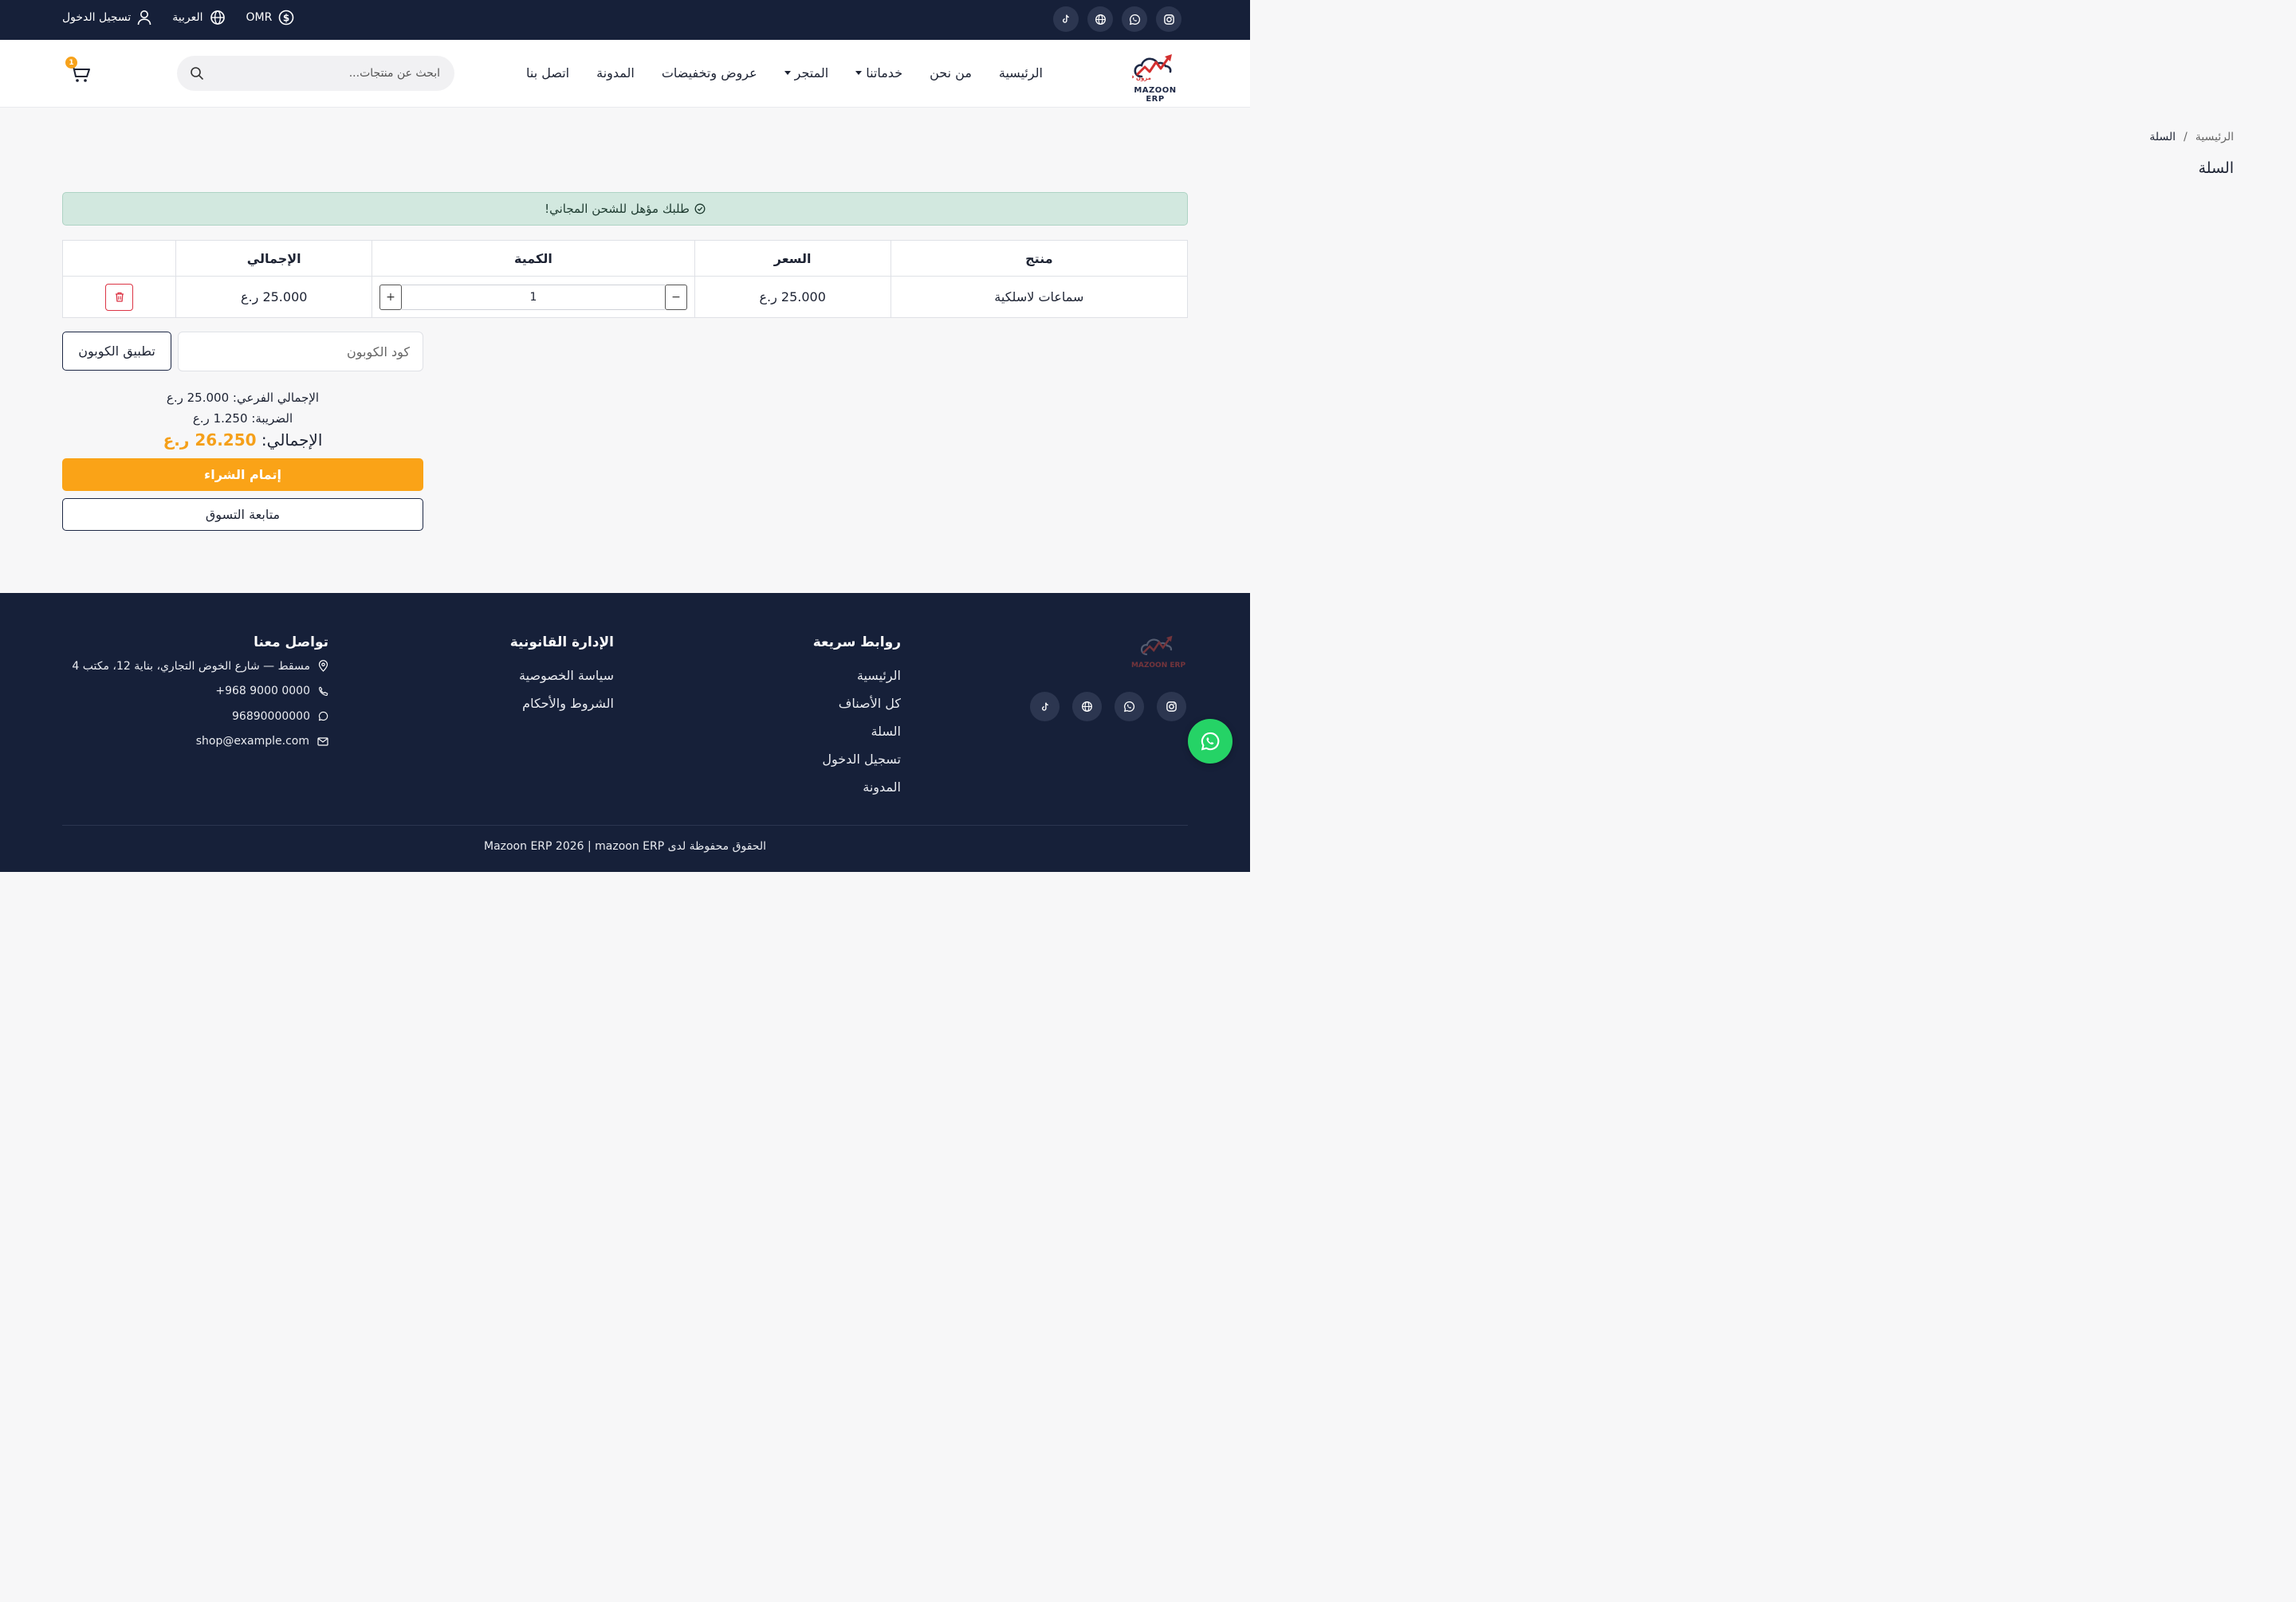  Describe the element at coordinates (1039, 258) in the screenshot. I see `col-product: منتج` at that location.